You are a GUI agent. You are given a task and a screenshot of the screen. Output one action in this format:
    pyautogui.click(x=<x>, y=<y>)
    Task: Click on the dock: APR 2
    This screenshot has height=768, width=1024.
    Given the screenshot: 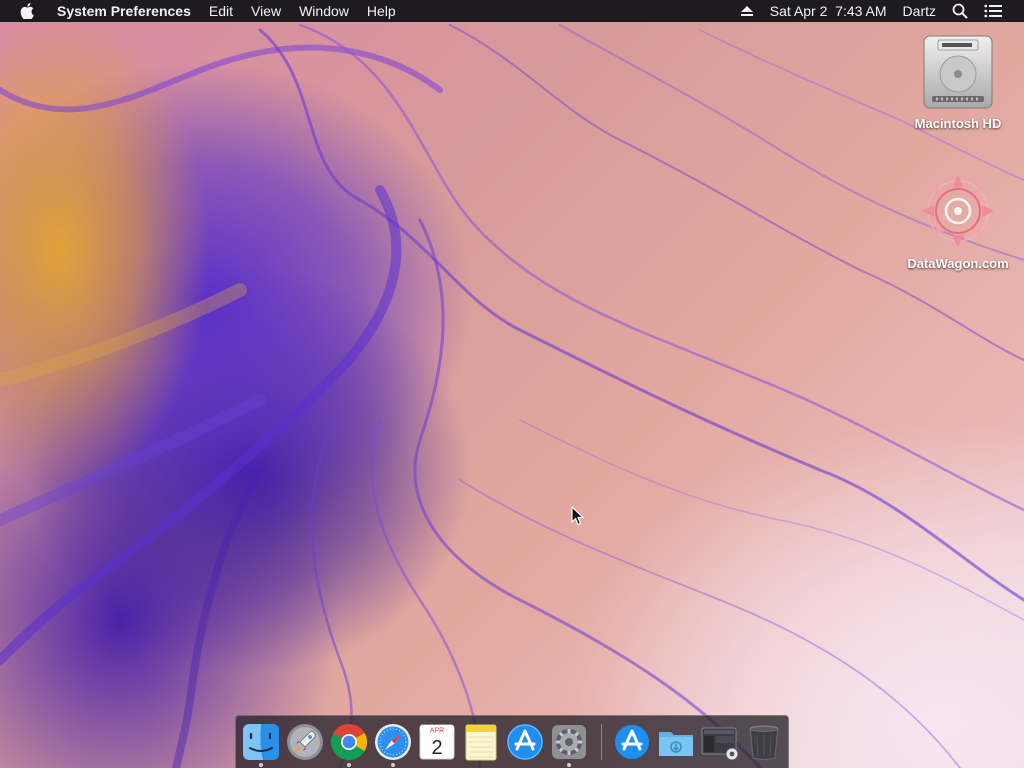 What is the action you would take?
    pyautogui.click(x=512, y=741)
    